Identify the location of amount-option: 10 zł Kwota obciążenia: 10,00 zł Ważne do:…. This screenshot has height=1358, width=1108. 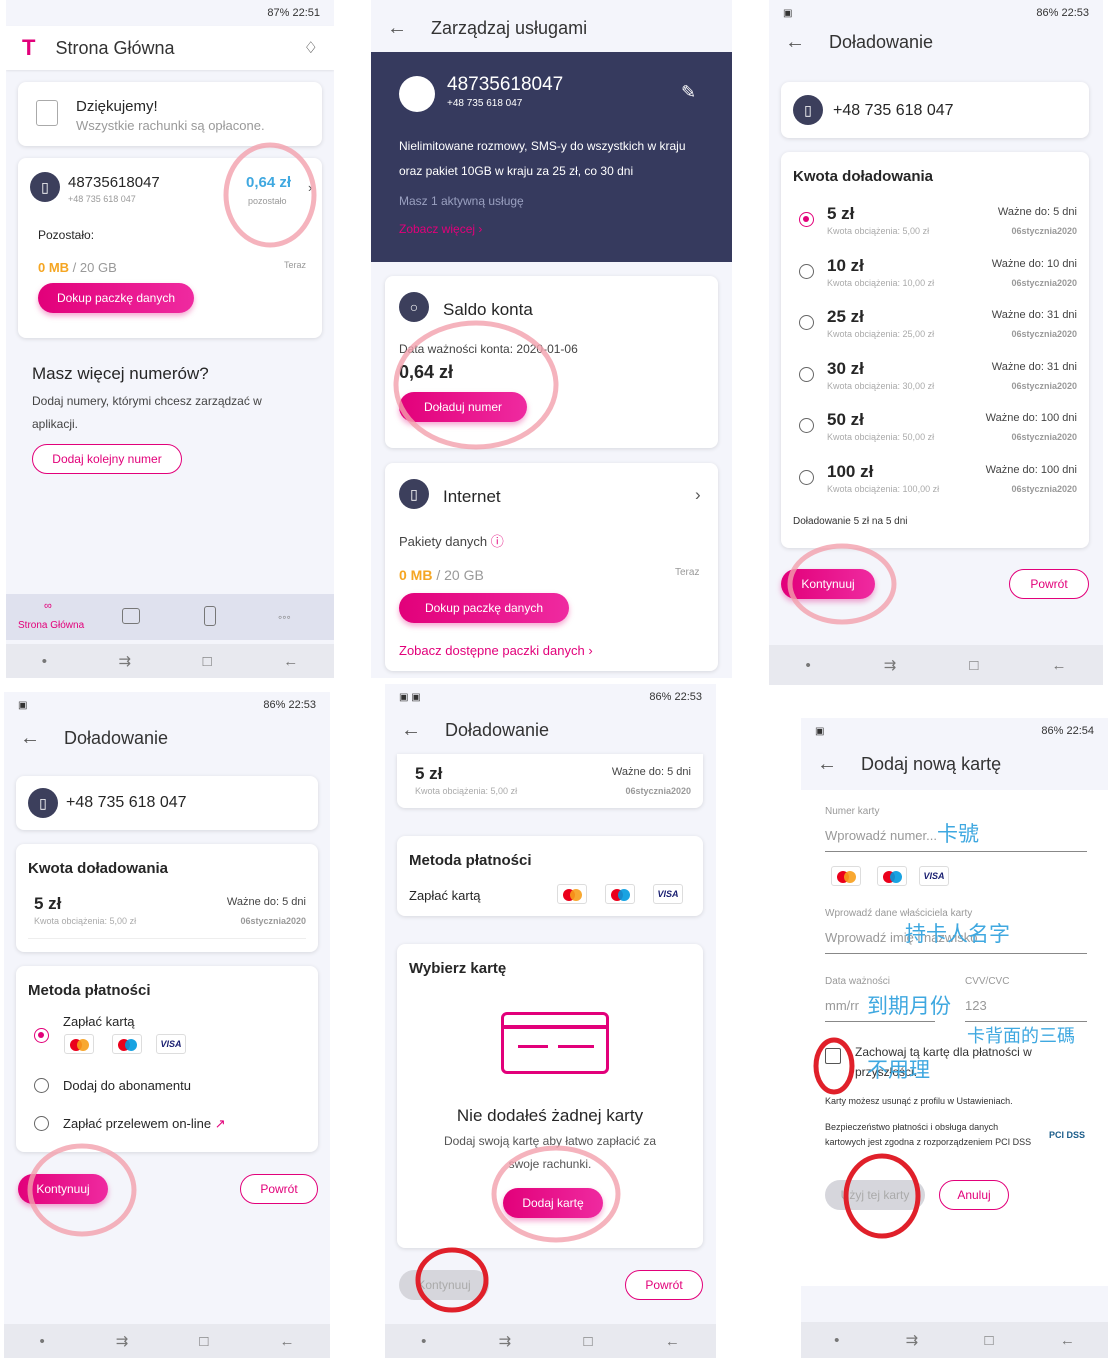
(935, 280).